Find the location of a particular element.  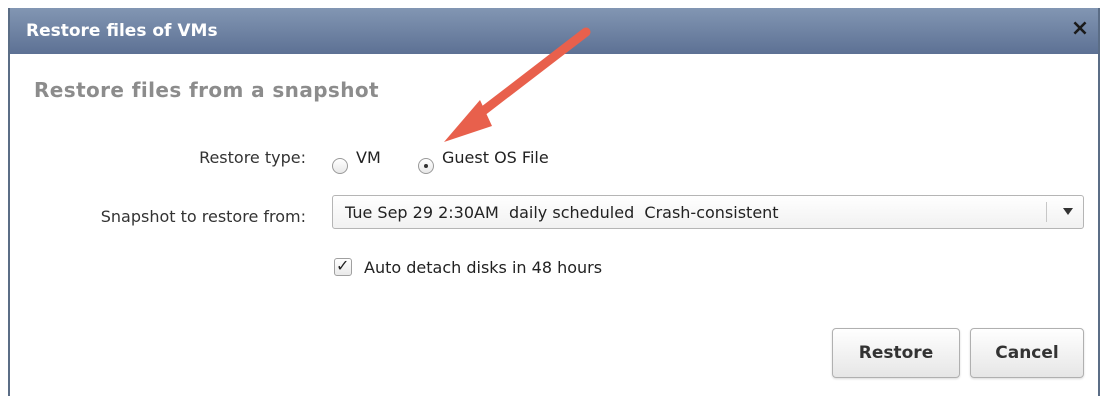

auto-detach-label: Auto detach disks in 48 hours is located at coordinates (483, 267).